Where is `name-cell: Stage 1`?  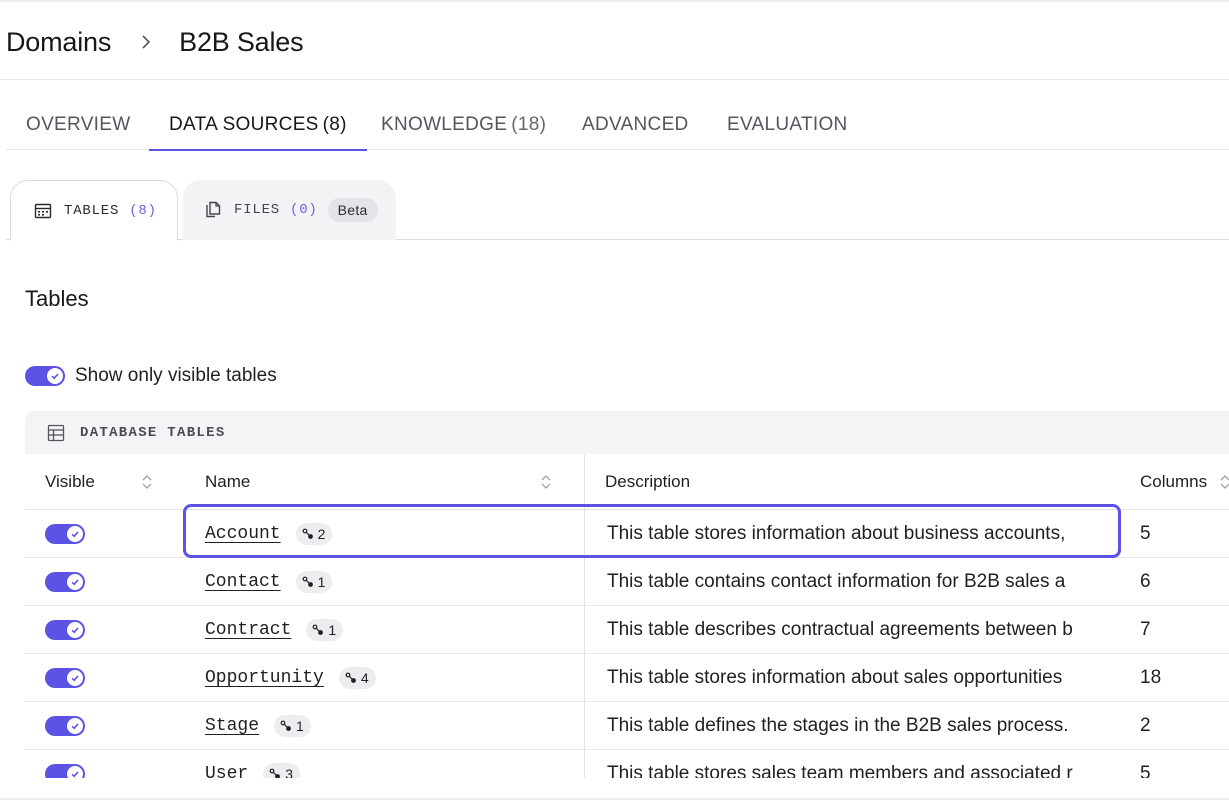 name-cell: Stage 1 is located at coordinates (258, 725).